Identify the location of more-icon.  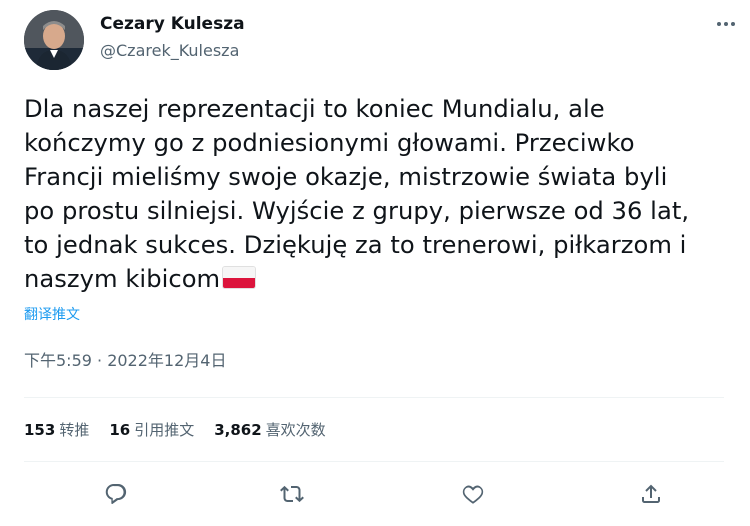
(726, 24).